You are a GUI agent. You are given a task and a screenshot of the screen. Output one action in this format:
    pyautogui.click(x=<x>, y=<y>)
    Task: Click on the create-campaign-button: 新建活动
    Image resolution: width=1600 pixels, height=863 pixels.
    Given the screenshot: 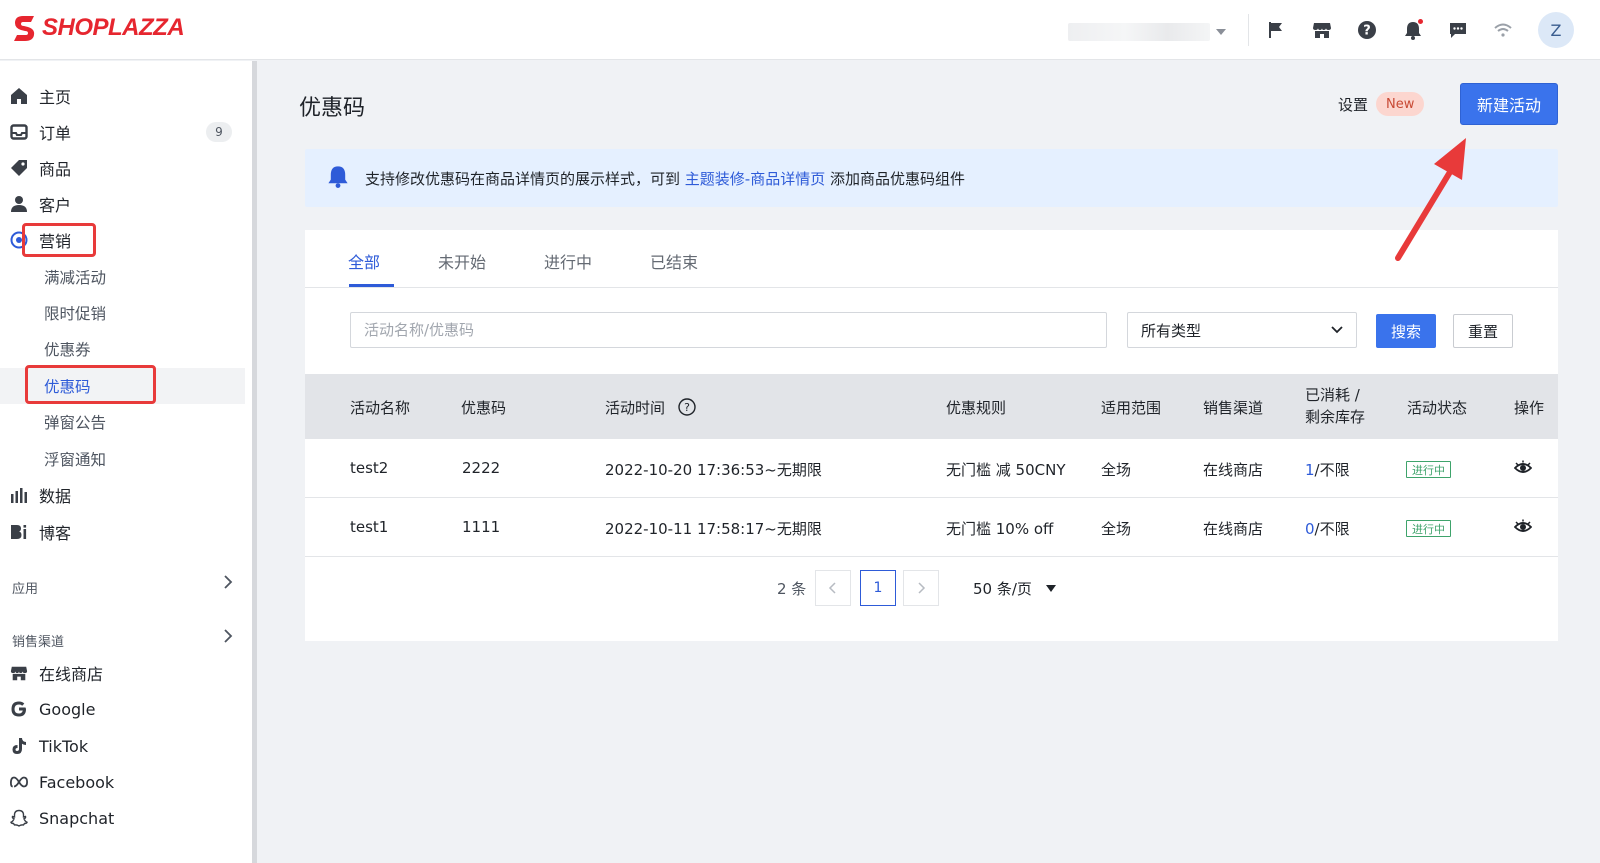 What is the action you would take?
    pyautogui.click(x=1509, y=104)
    